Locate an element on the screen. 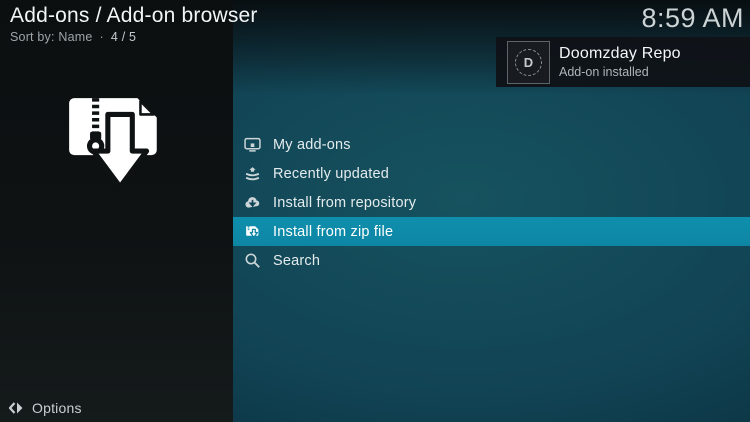  options-icon is located at coordinates (16, 408).